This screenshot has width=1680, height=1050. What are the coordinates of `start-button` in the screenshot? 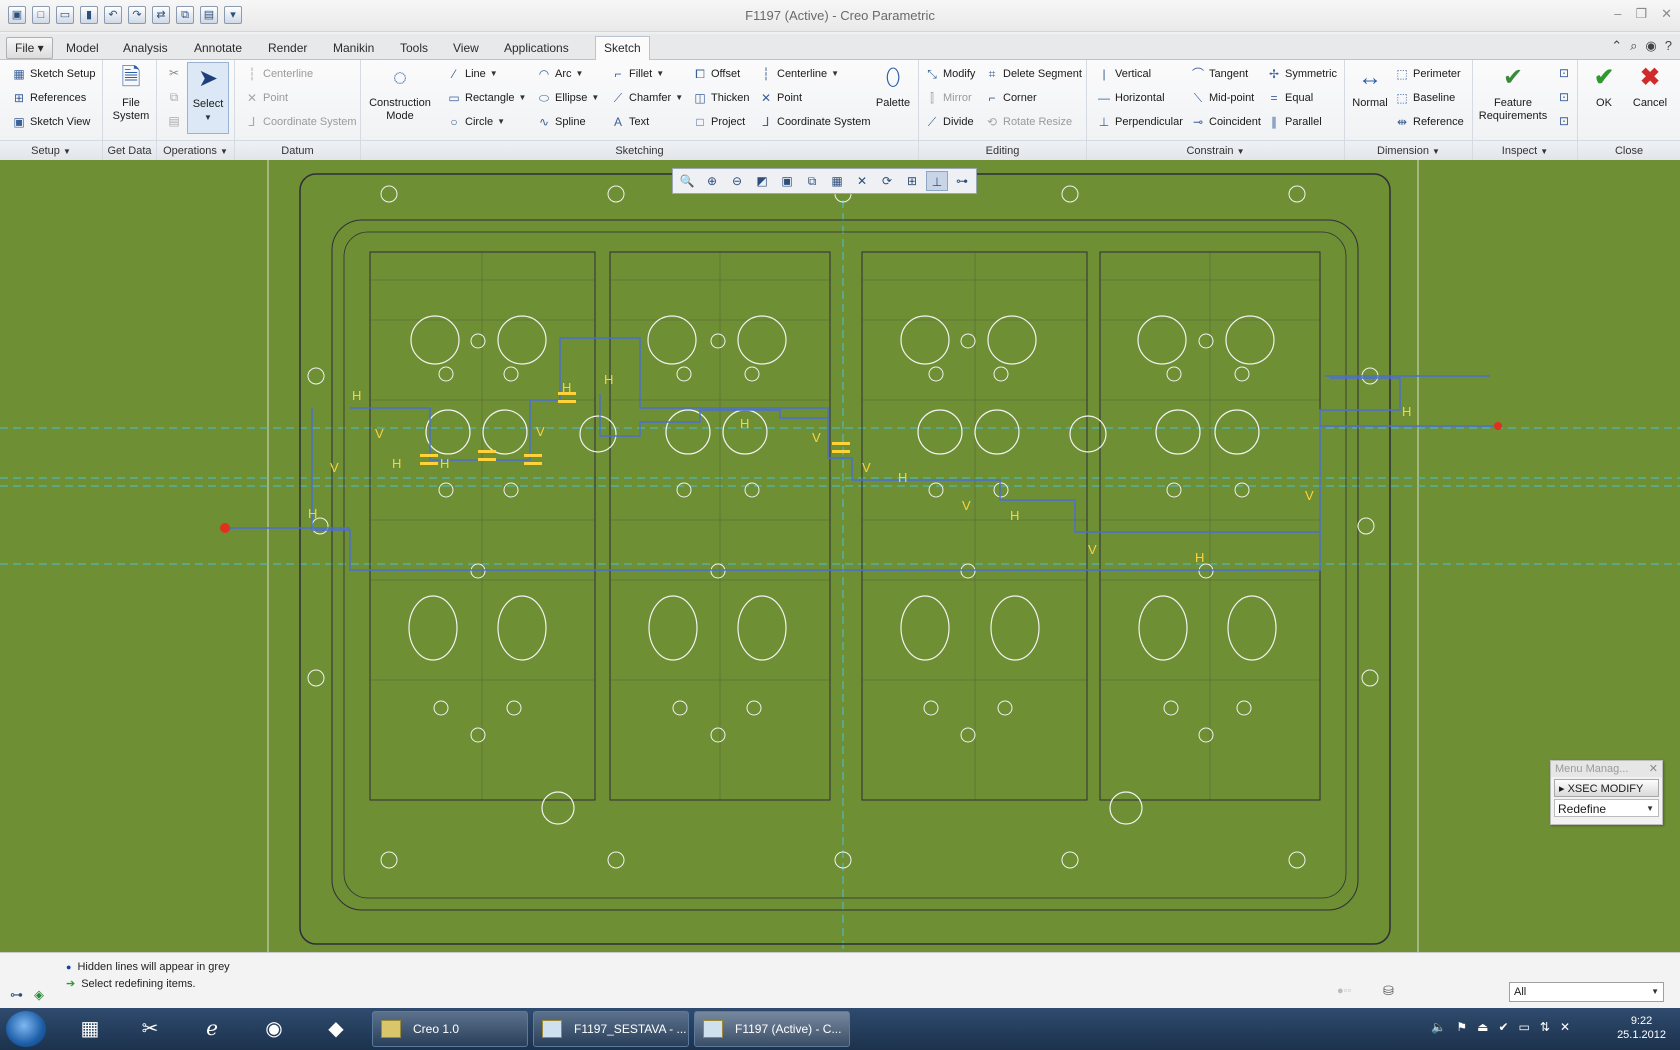 It's located at (26, 1029).